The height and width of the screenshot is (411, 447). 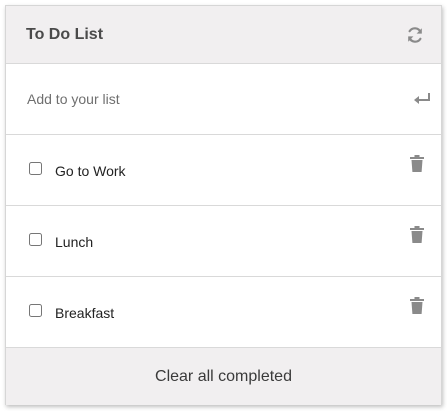 I want to click on item-label: Breakfast, so click(x=85, y=313).